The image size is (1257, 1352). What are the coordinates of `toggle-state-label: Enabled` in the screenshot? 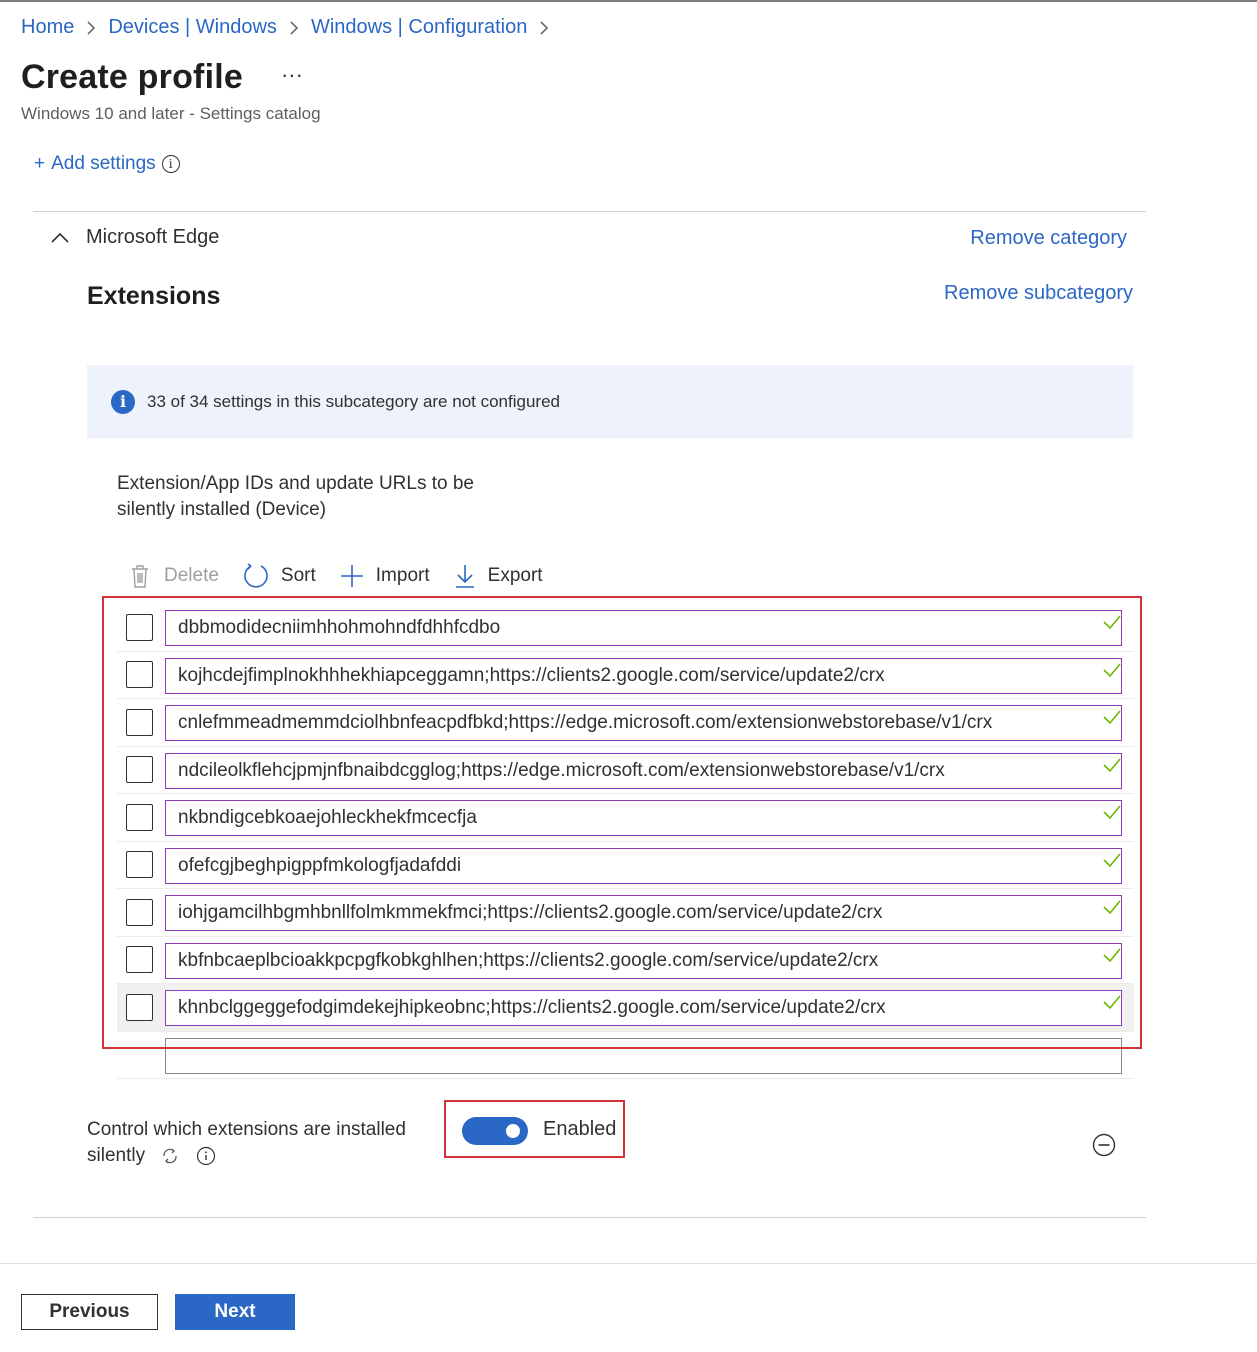 It's located at (580, 1129).